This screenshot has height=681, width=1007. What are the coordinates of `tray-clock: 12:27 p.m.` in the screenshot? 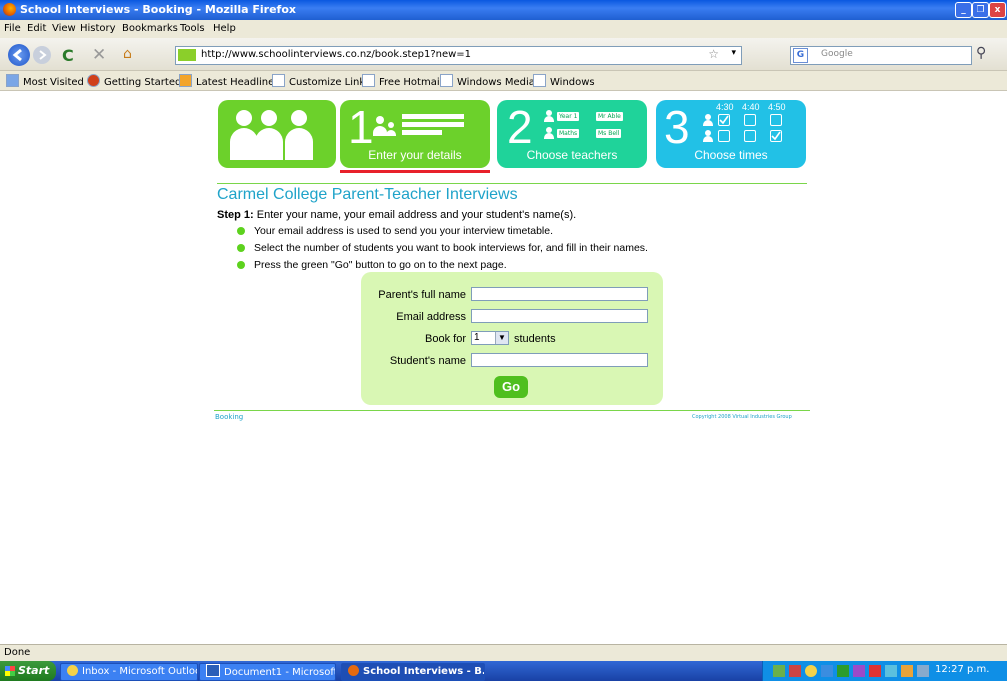 It's located at (962, 669).